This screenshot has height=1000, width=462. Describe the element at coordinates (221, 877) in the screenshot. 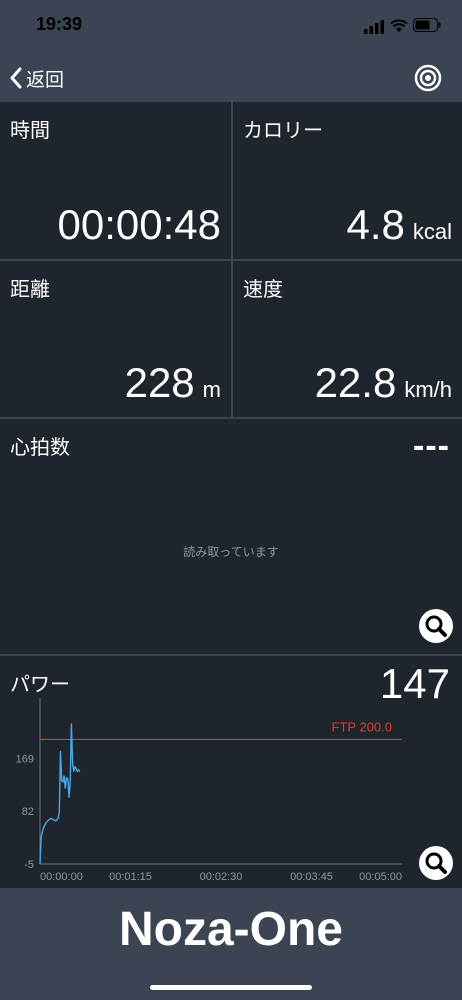

I see `x-tick-label: 00:02:30` at that location.